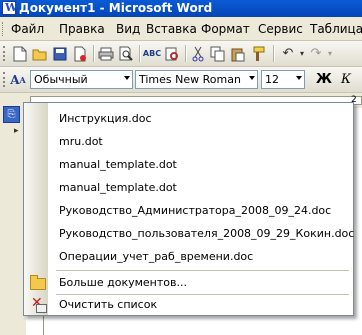 The height and width of the screenshot is (335, 362). What do you see at coordinates (60, 54) in the screenshot?
I see `save-icon` at bounding box center [60, 54].